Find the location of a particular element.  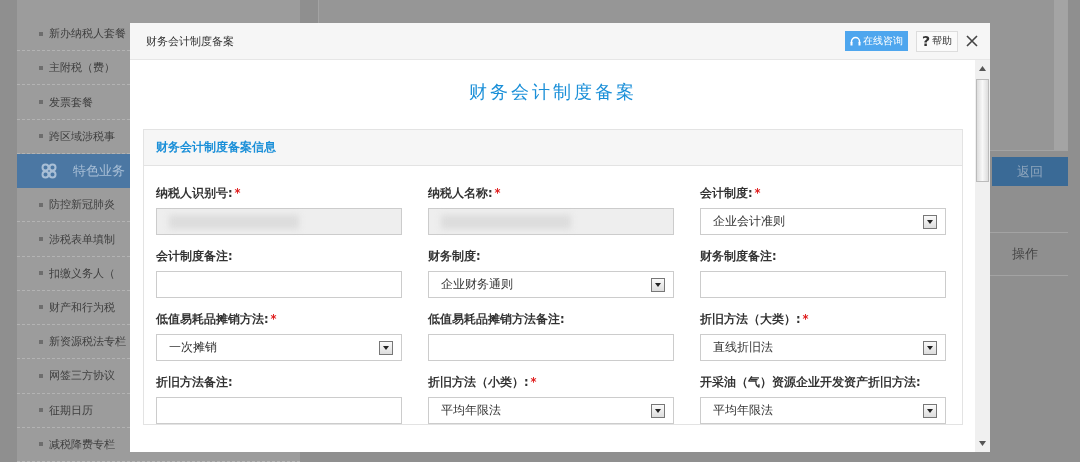

scroll-thumb is located at coordinates (982, 130).